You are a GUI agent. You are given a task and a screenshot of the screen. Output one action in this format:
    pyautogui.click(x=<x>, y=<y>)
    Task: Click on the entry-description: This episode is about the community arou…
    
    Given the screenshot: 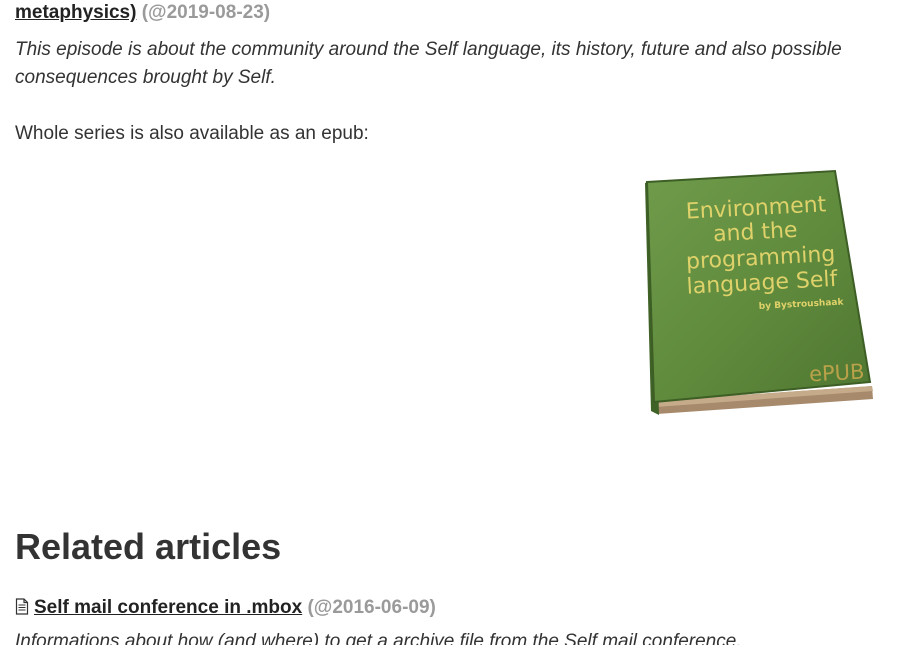 What is the action you would take?
    pyautogui.click(x=428, y=63)
    